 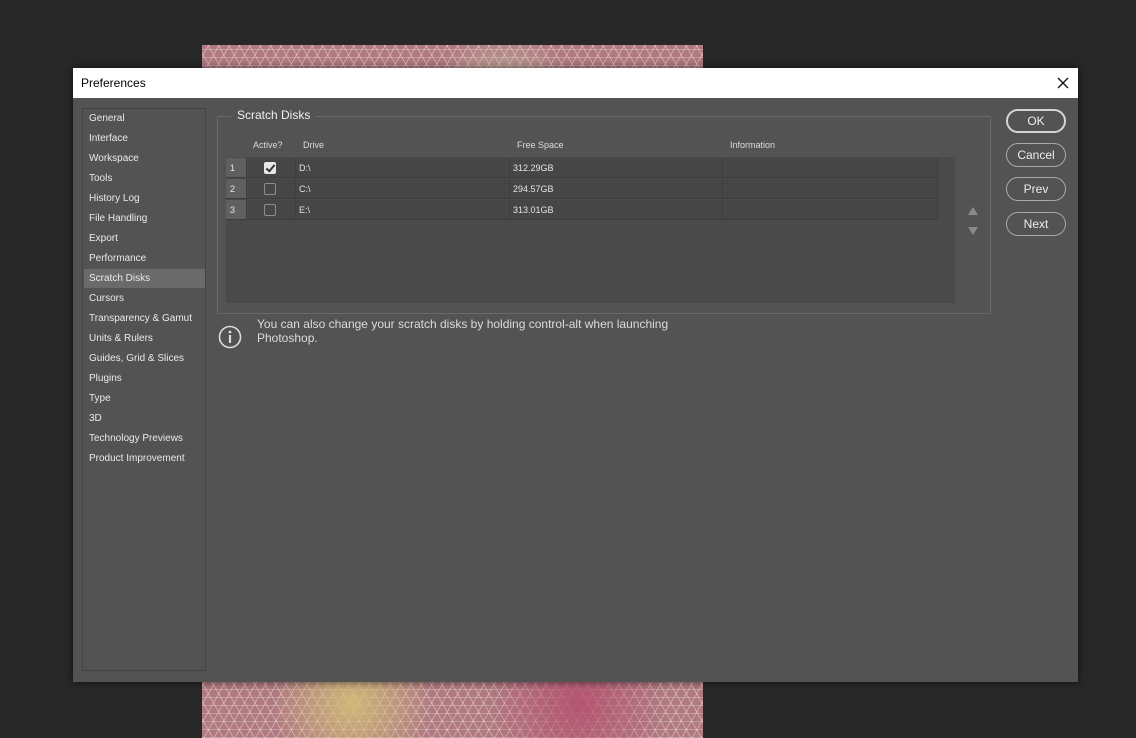 I want to click on close-icon, so click(x=1063, y=83).